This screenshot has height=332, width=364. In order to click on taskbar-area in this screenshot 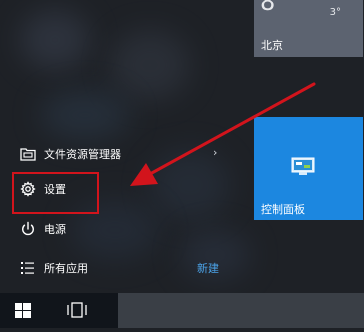, I will do `click(241, 310)`.